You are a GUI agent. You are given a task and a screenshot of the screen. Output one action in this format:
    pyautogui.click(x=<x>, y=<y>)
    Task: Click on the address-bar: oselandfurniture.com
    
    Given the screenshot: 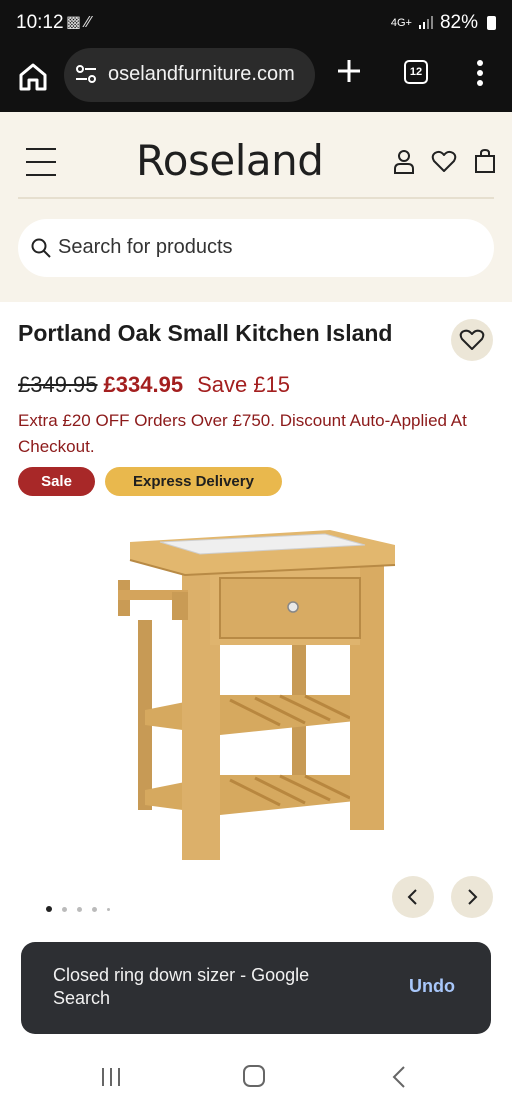 What is the action you would take?
    pyautogui.click(x=189, y=75)
    